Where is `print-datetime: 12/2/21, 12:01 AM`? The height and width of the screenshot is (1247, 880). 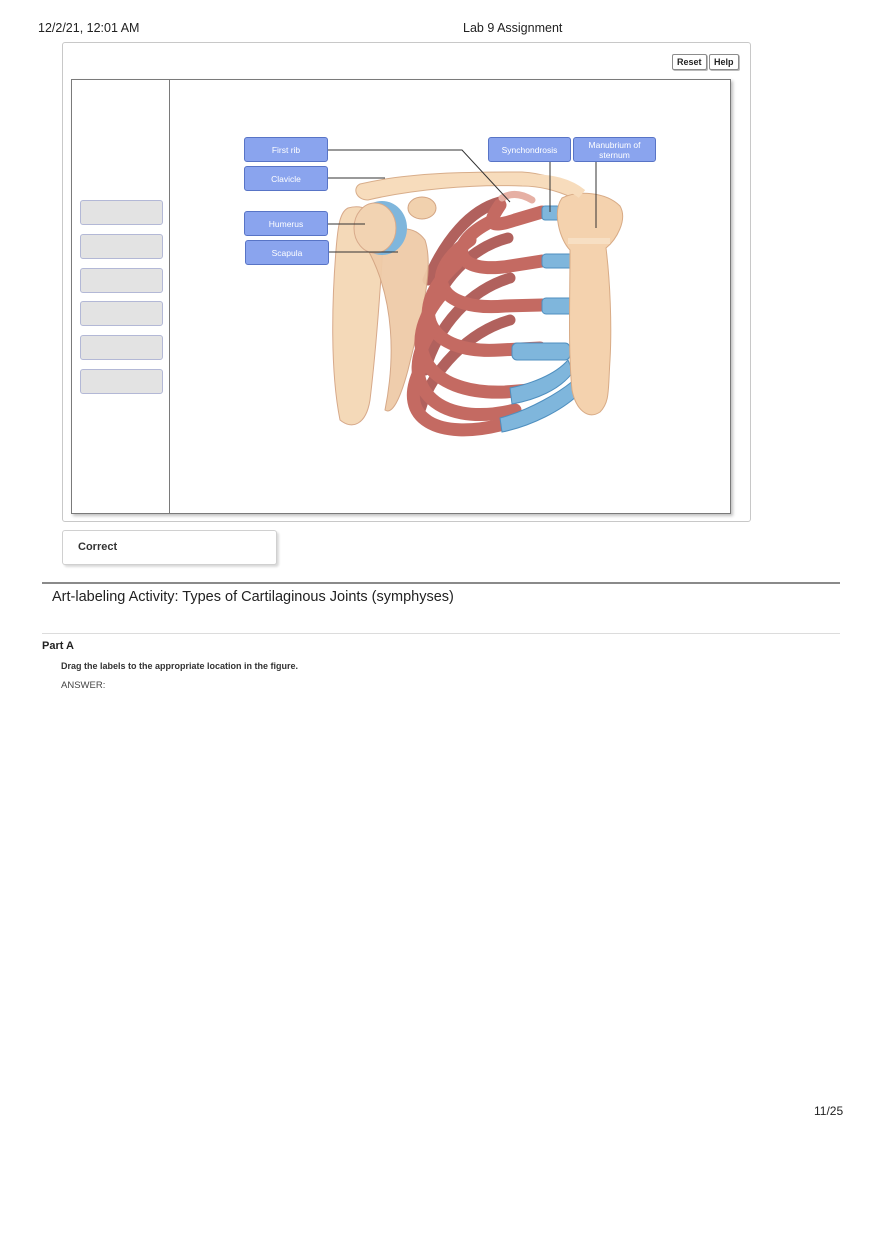 print-datetime: 12/2/21, 12:01 AM is located at coordinates (89, 28).